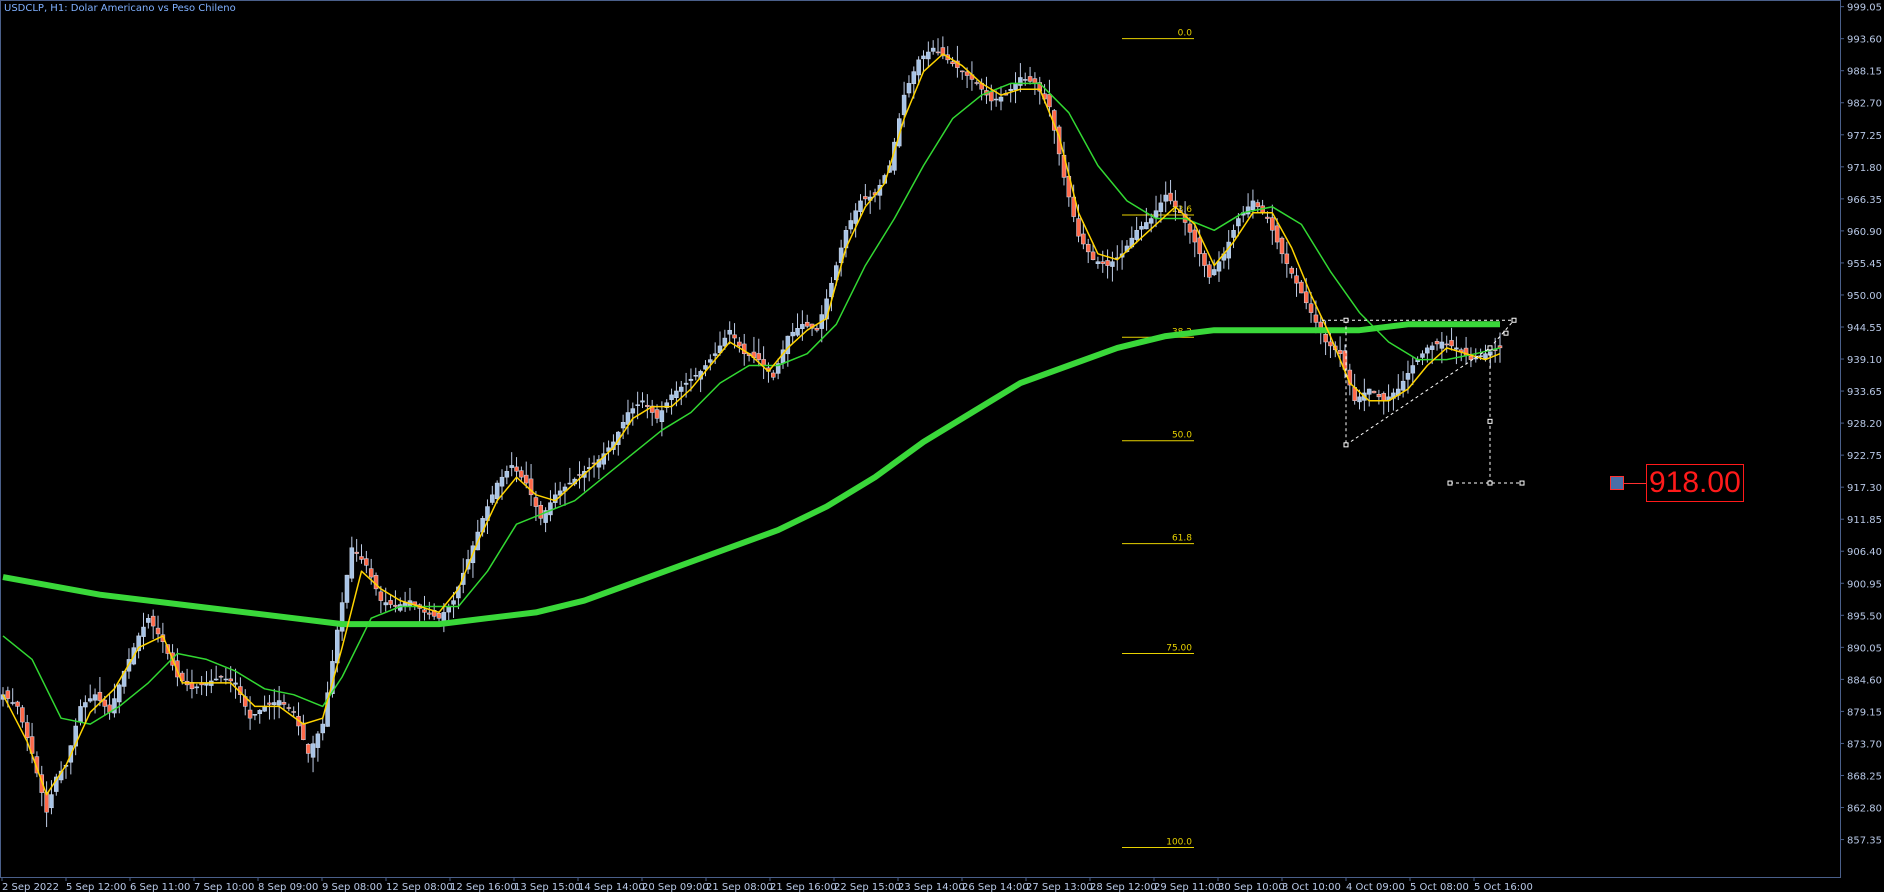 The height and width of the screenshot is (892, 1884). What do you see at coordinates (995, 887) in the screenshot?
I see `x-tick-label: 26 Sep 14:00` at bounding box center [995, 887].